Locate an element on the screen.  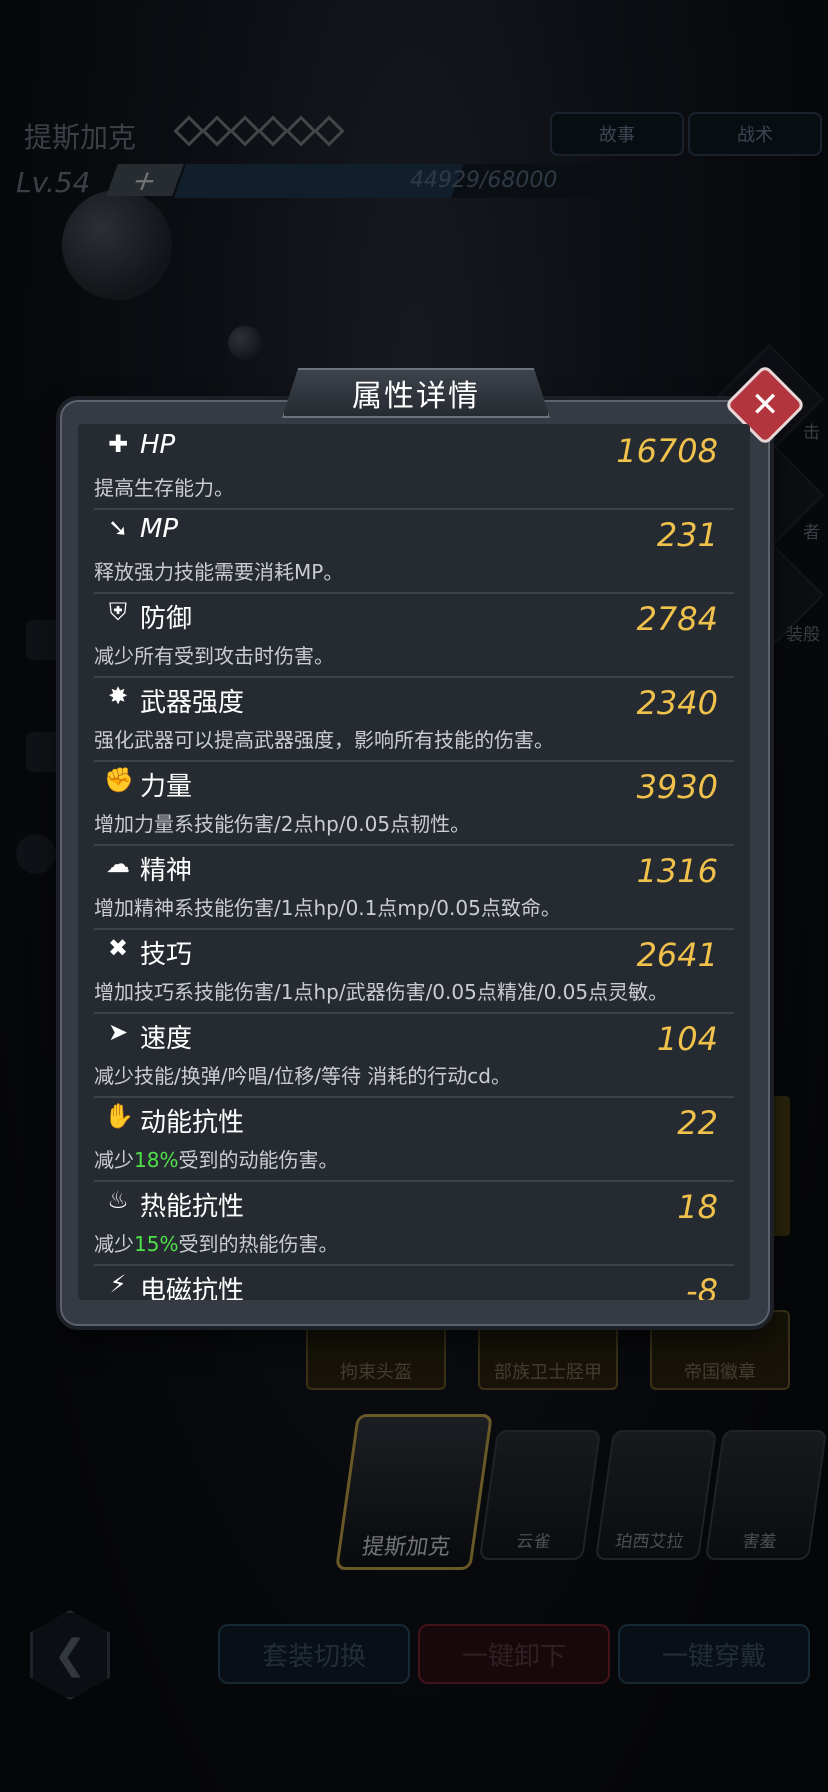
stat-row-hp: ✚ HP 16708 提高生存能力。 is located at coordinates (414, 467).